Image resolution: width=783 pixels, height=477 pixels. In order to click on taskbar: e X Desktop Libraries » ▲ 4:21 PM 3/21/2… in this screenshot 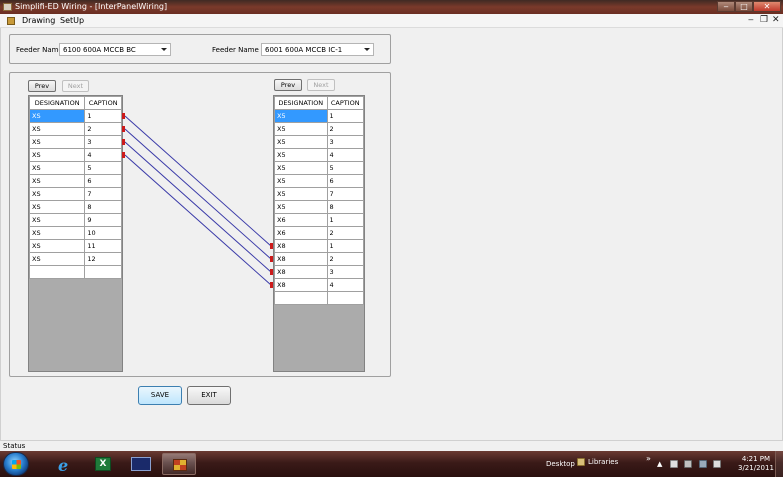, I will do `click(391, 464)`.